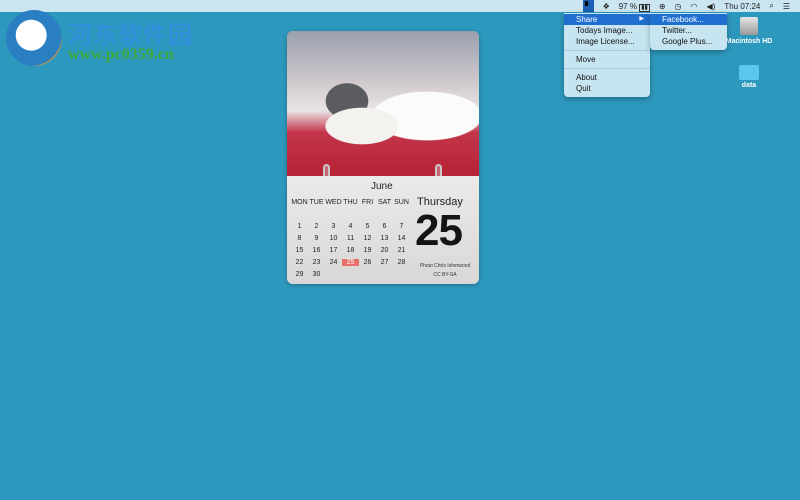  I want to click on date-cell-today: 25, so click(350, 262).